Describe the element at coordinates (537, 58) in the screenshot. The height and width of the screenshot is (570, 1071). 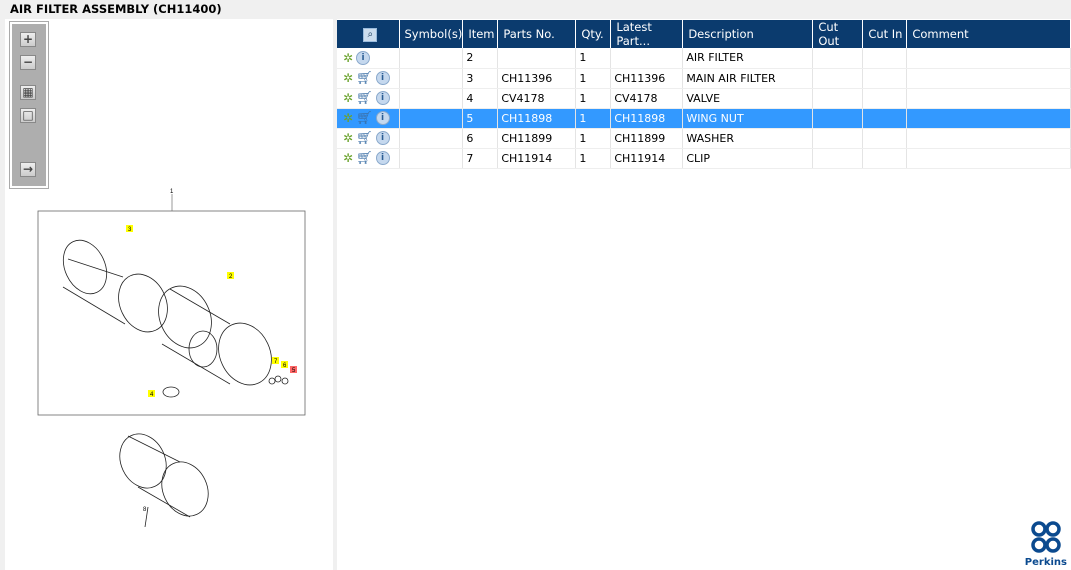
I see `part-number-cell` at that location.